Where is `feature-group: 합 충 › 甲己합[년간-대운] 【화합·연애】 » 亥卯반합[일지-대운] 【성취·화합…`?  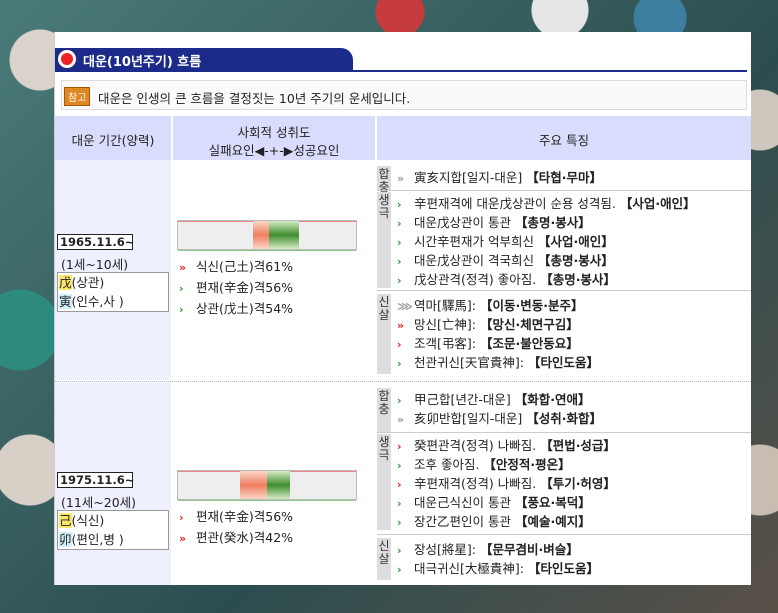
feature-group: 합 충 › 甲己합[년간-대운] 【화합·연애】 » 亥卯반합[일지-대운] 【성취·화합… is located at coordinates (564, 410).